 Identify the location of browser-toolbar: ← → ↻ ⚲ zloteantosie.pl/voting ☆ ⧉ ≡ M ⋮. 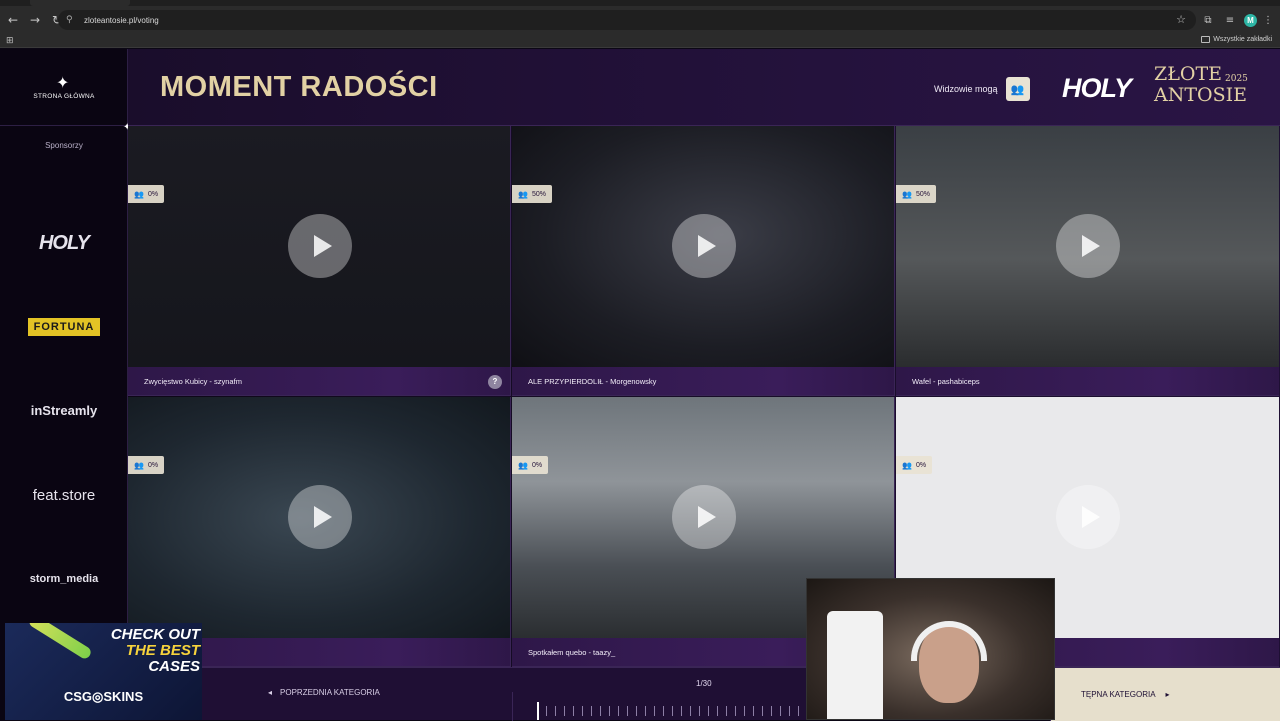
(640, 20).